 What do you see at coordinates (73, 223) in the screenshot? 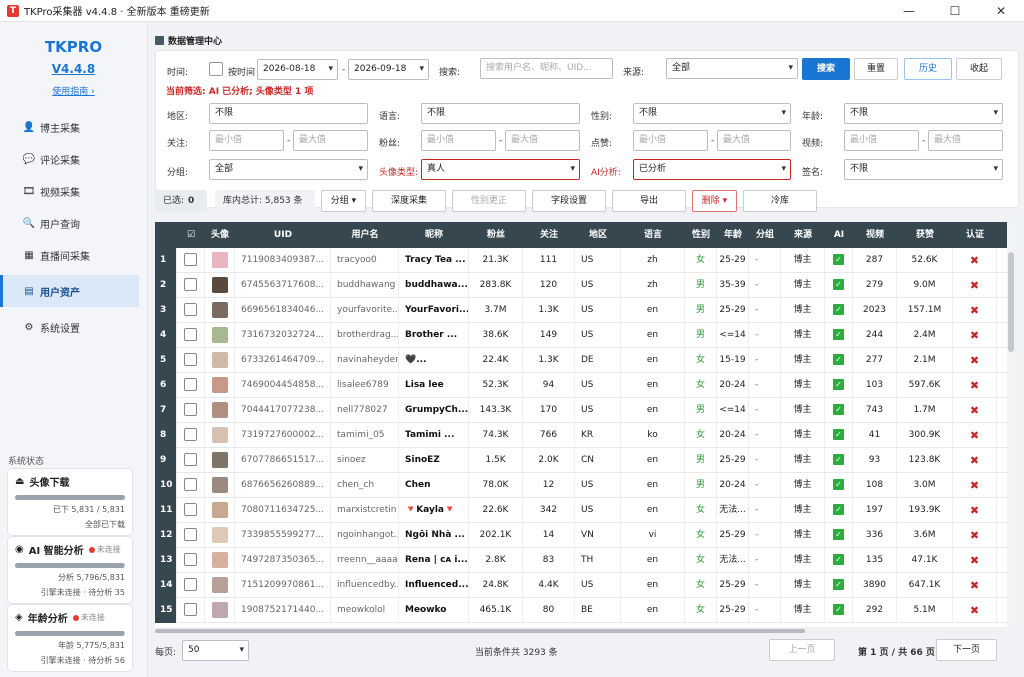
I see `nav-item-user-query: 🔍 用户查询` at bounding box center [73, 223].